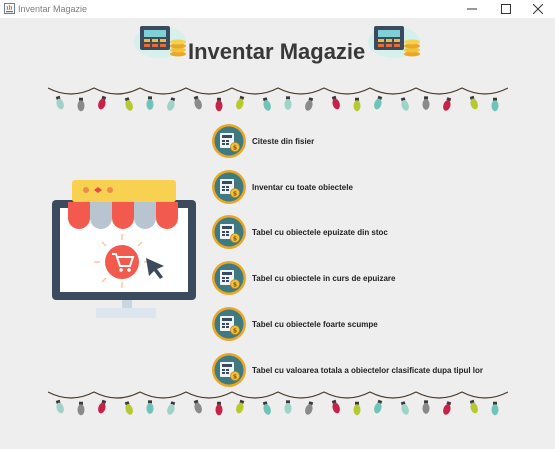 This screenshot has width=555, height=449. I want to click on java-app-icon, so click(9, 8).